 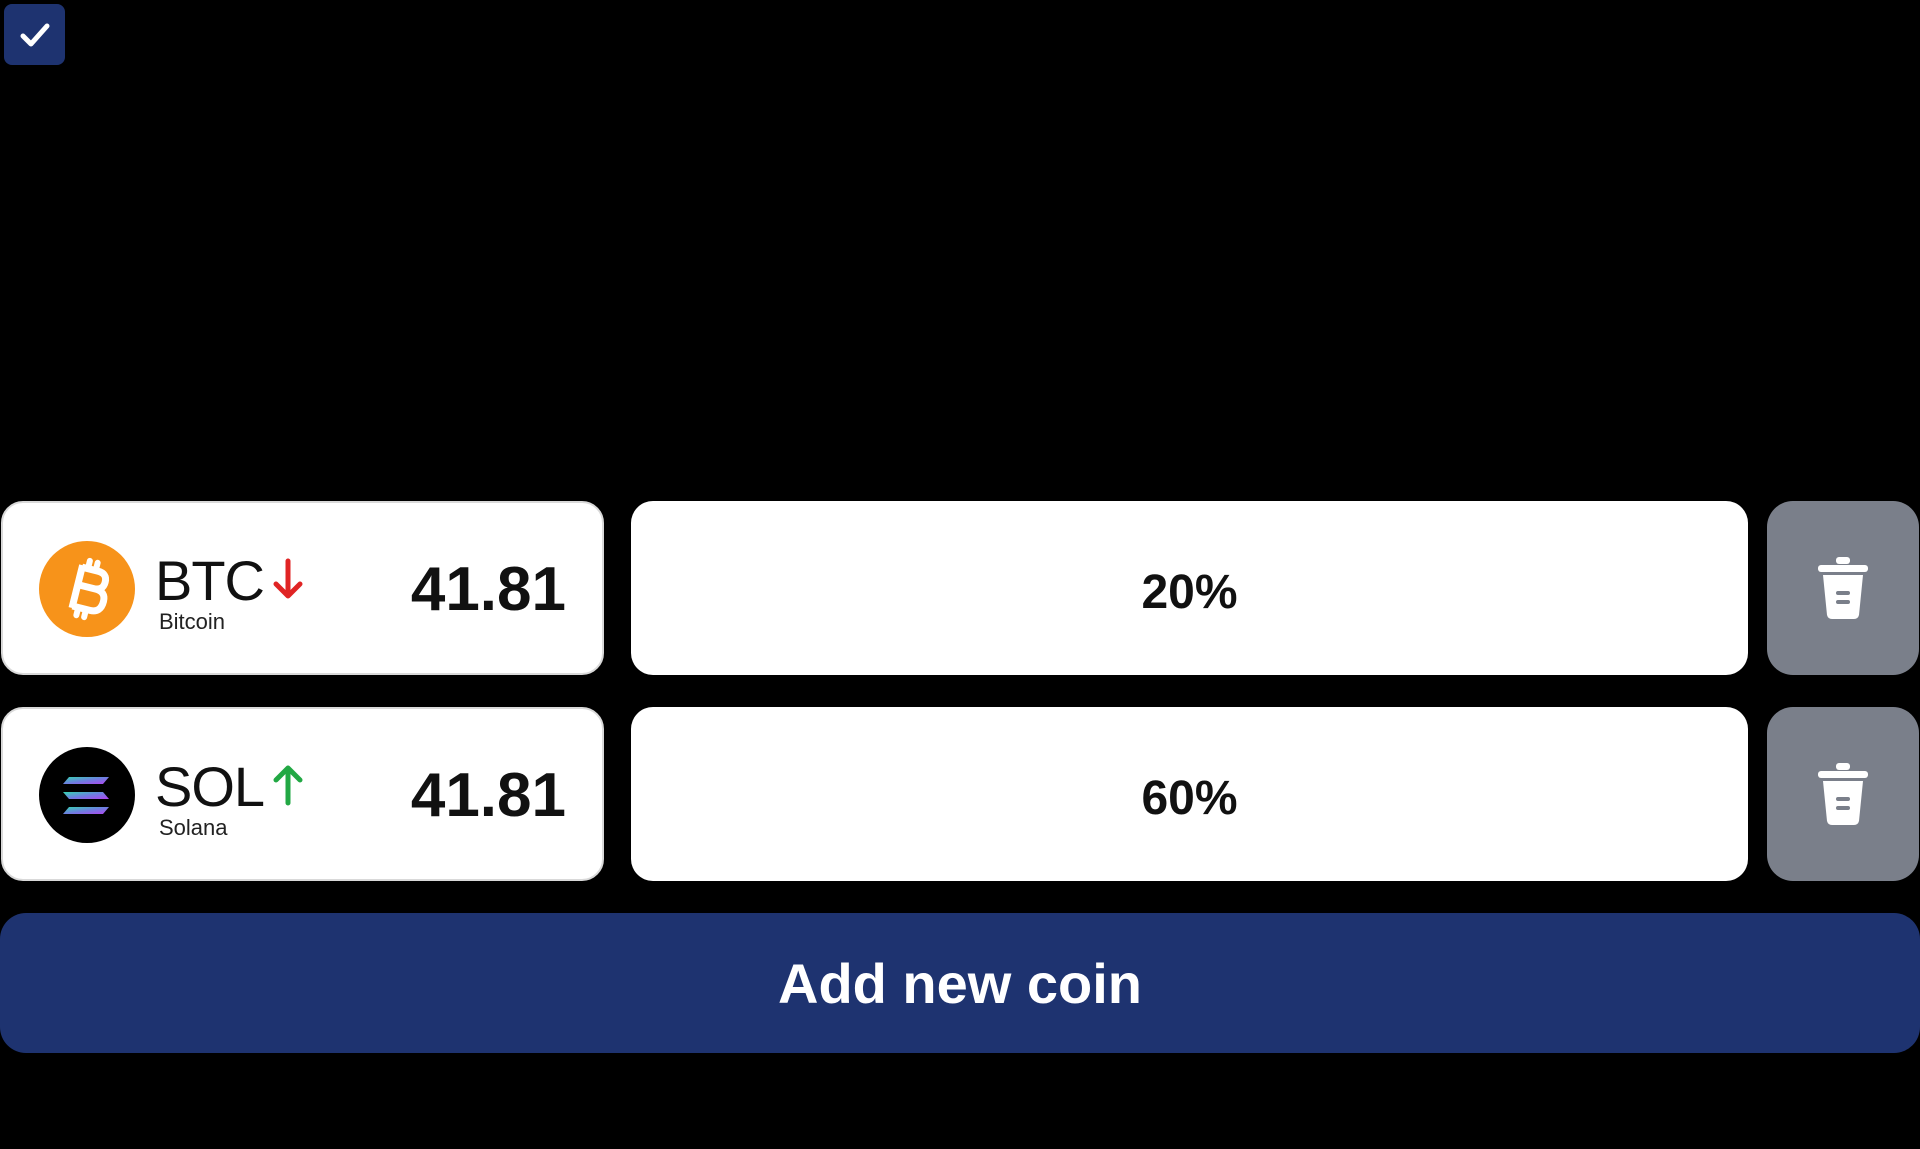 What do you see at coordinates (210, 580) in the screenshot?
I see `coin-symbol: BTC` at bounding box center [210, 580].